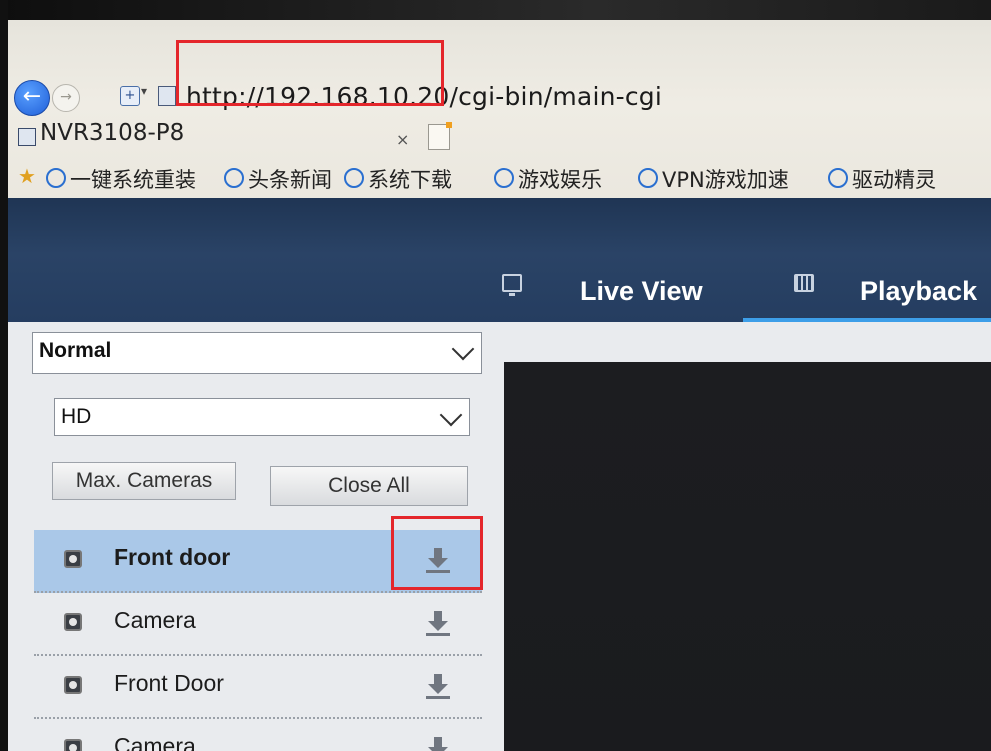 Image resolution: width=991 pixels, height=751 pixels. I want to click on chevron-down-icon: ▾, so click(144, 91).